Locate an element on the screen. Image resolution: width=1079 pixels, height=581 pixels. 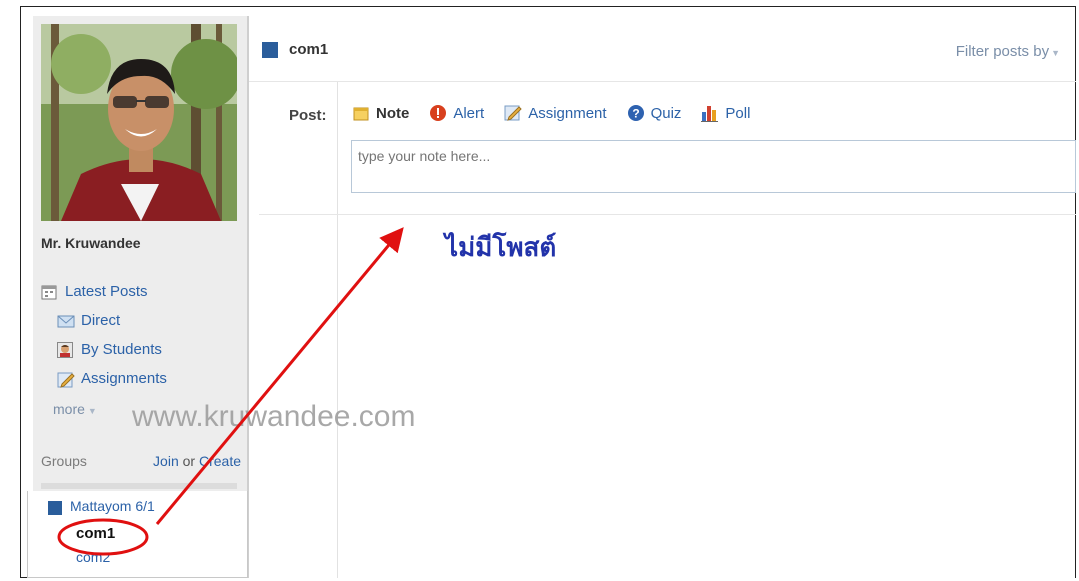
post-type-assignment: Assignment is located at coordinates (555, 113).